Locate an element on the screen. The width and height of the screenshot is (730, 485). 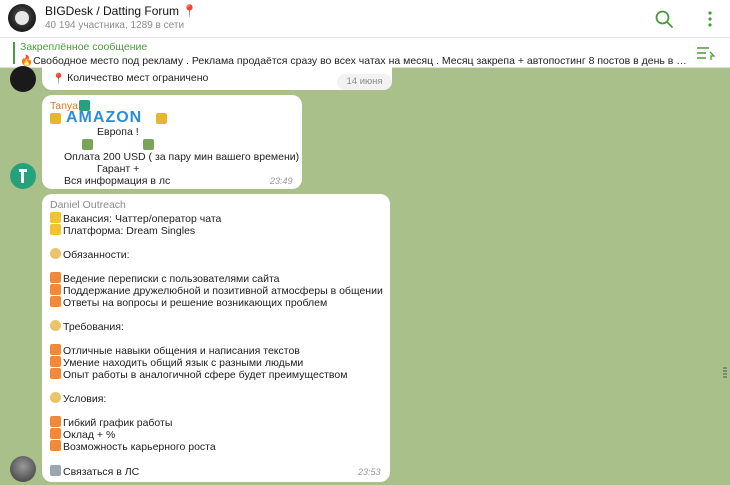
pinned-list-icon is located at coordinates (705, 53).